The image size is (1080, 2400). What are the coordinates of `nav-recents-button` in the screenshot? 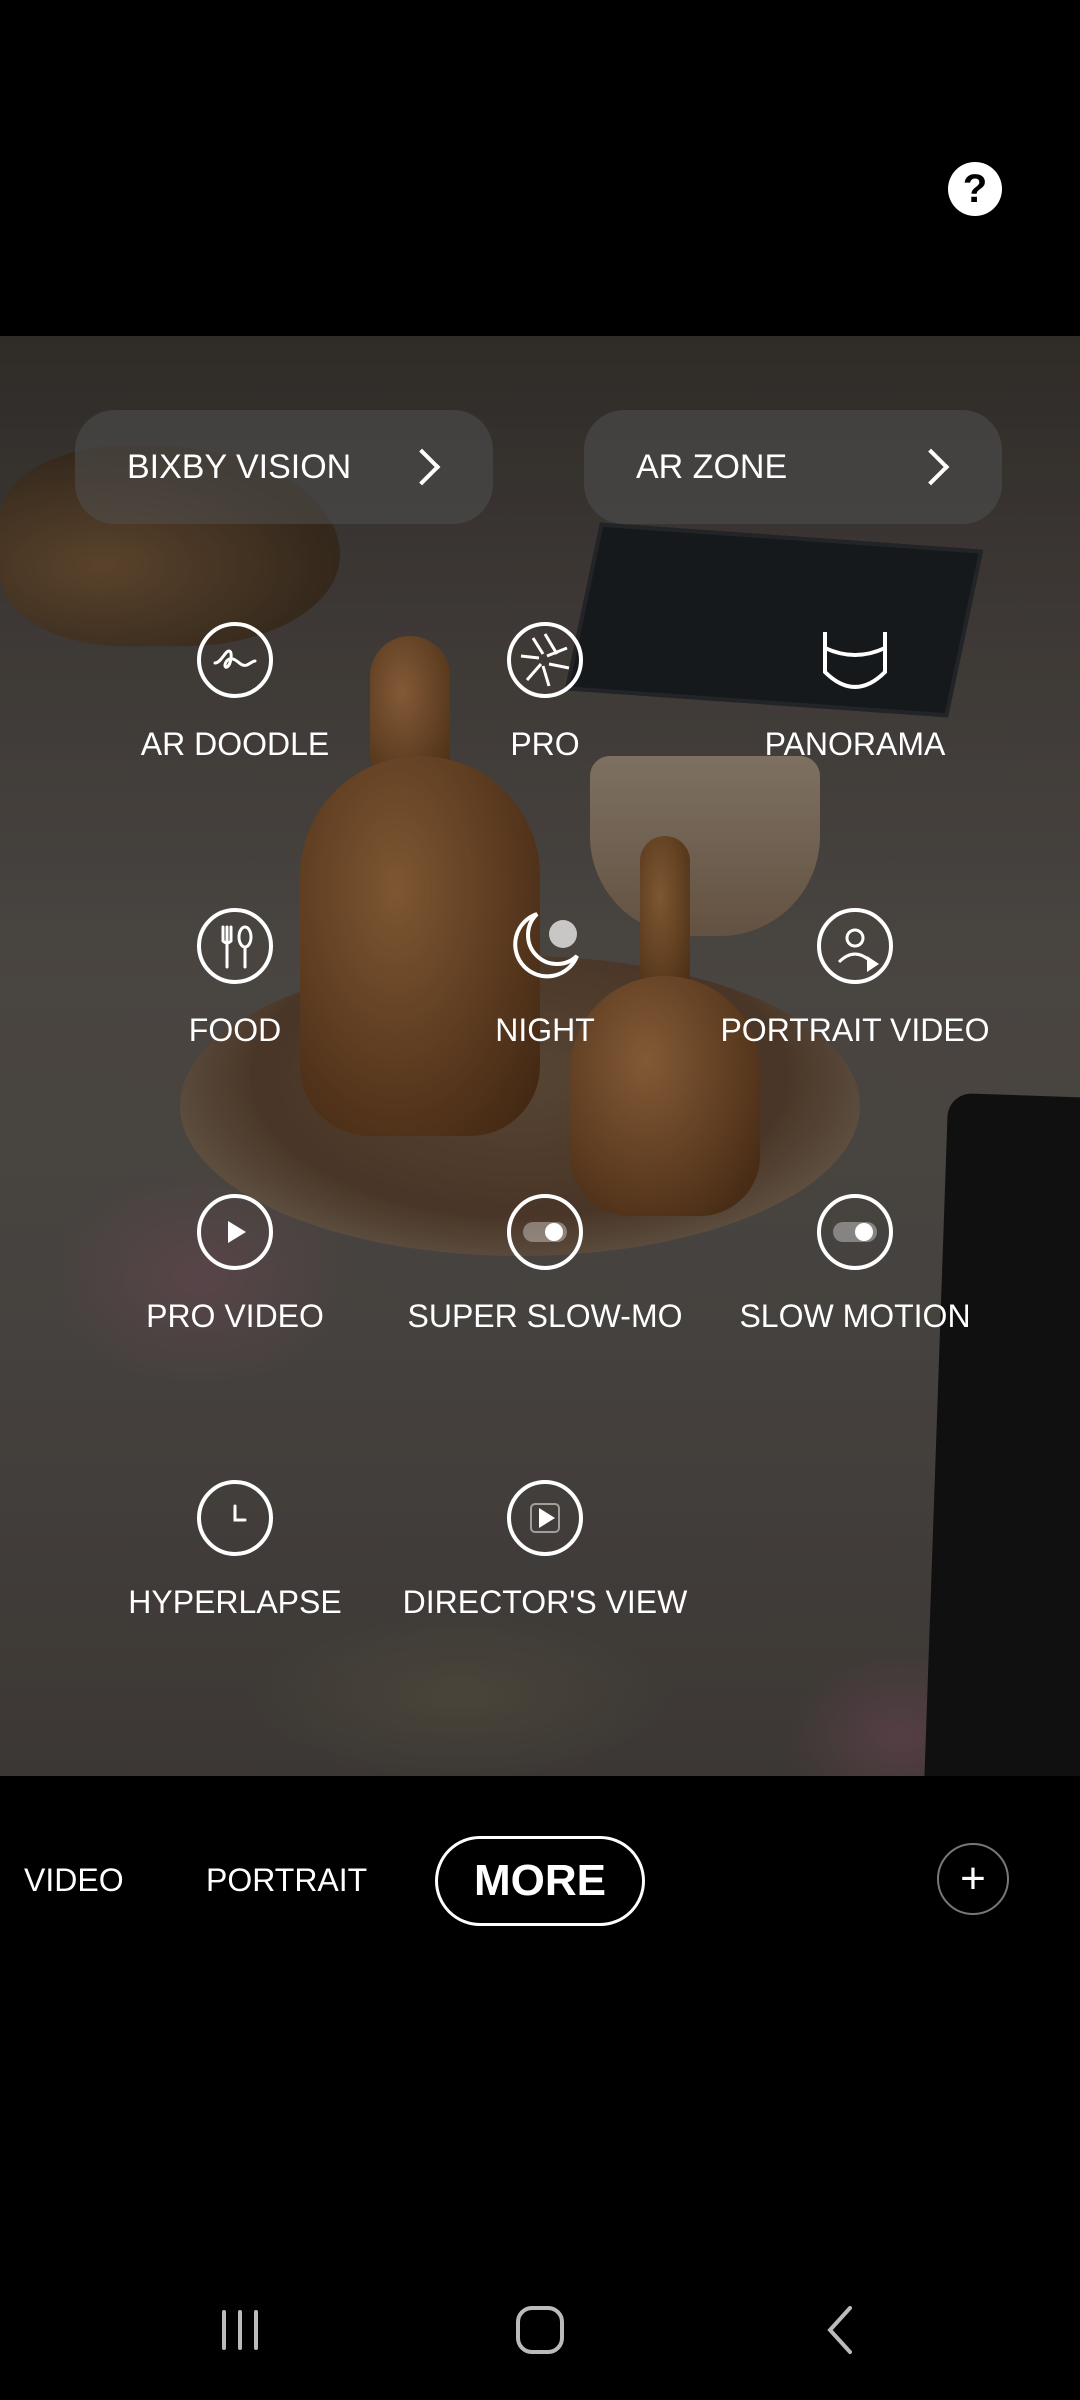 It's located at (240, 2330).